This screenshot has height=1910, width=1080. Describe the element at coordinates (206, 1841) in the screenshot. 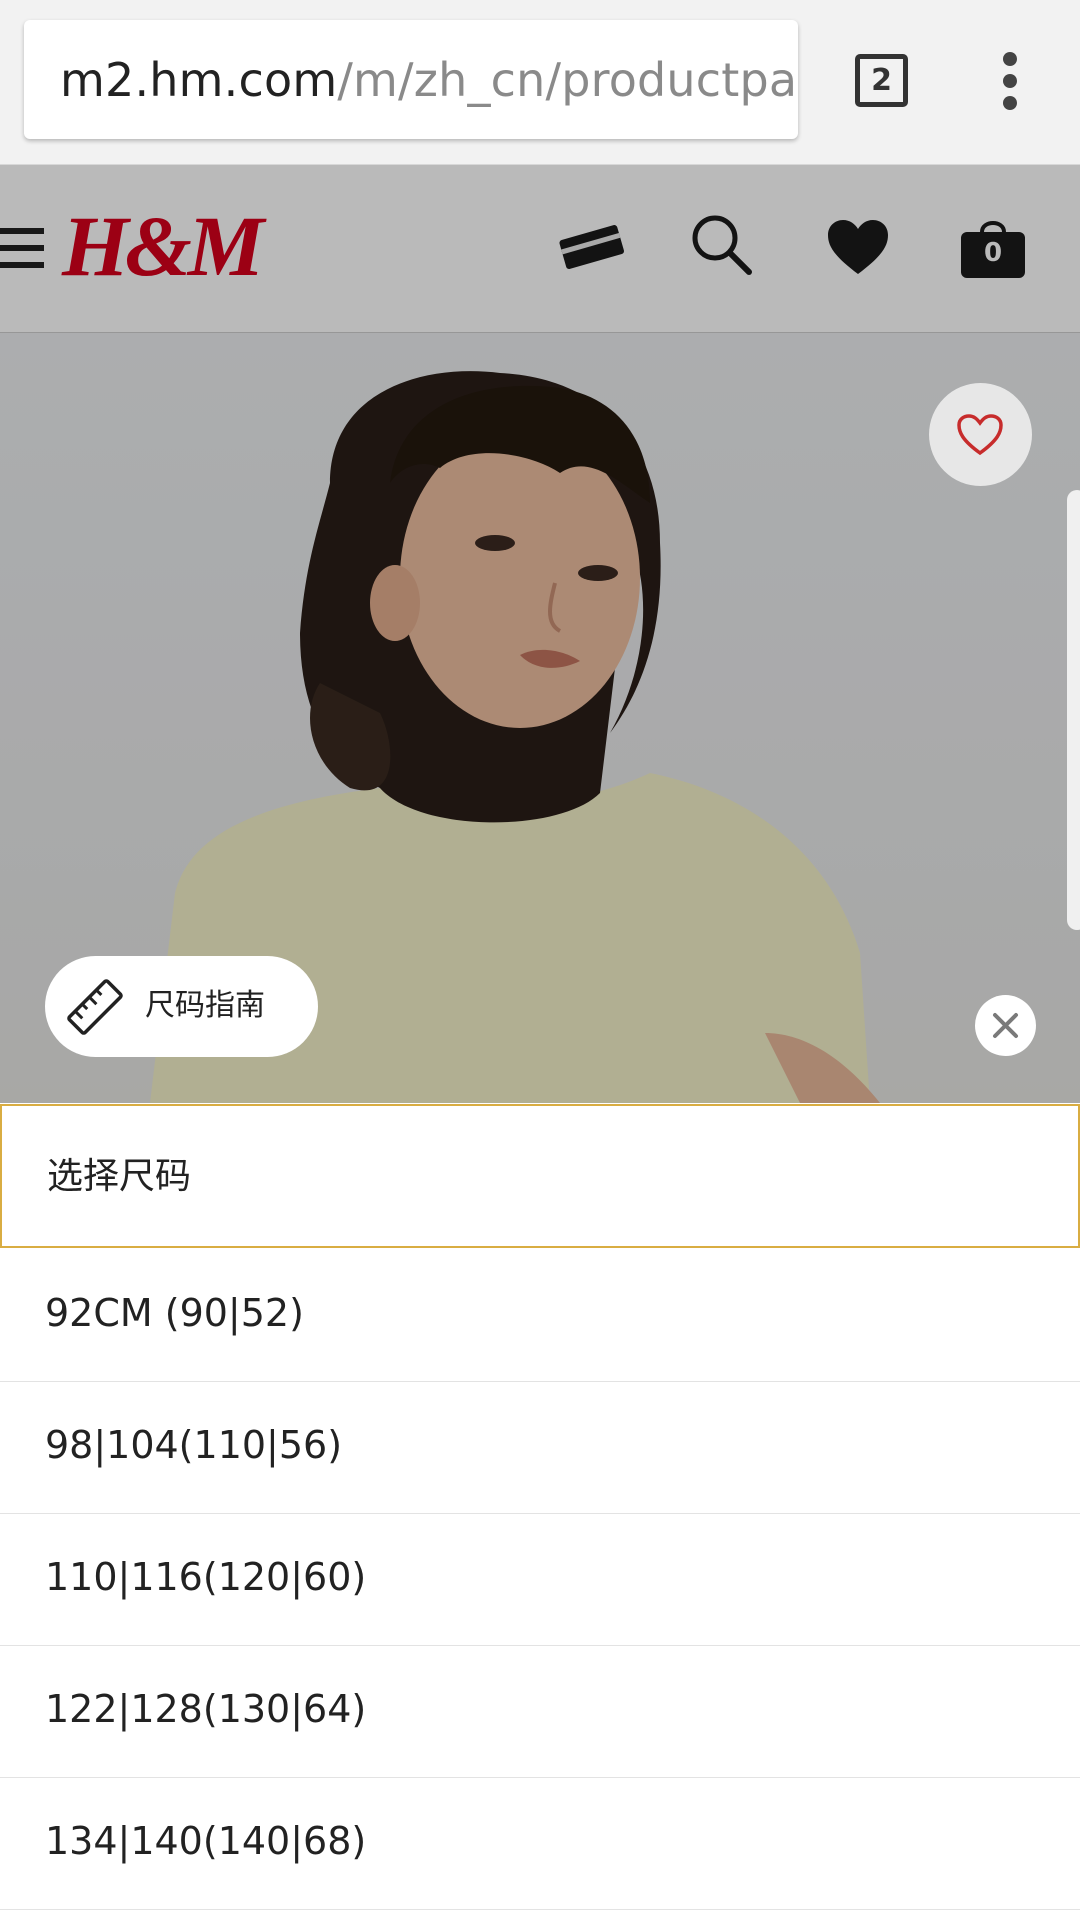

I see `size-option-label: 134|140(140|68)` at that location.